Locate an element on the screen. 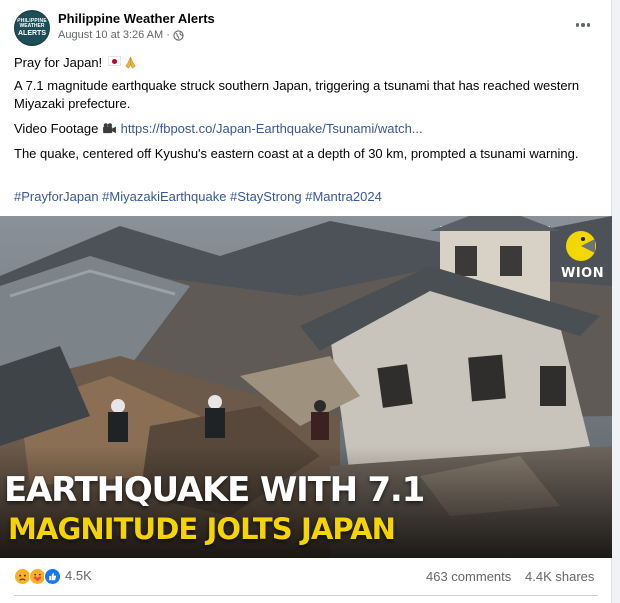 This screenshot has width=620, height=603. post-timestamp: August 10 at 3:26 AM is located at coordinates (110, 35).